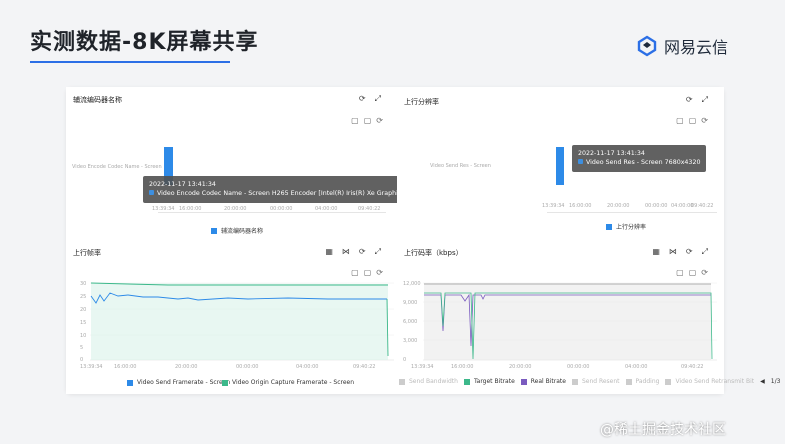  What do you see at coordinates (611, 153) in the screenshot?
I see `tooltip-time: 2022-11-17 13:41:34` at bounding box center [611, 153].